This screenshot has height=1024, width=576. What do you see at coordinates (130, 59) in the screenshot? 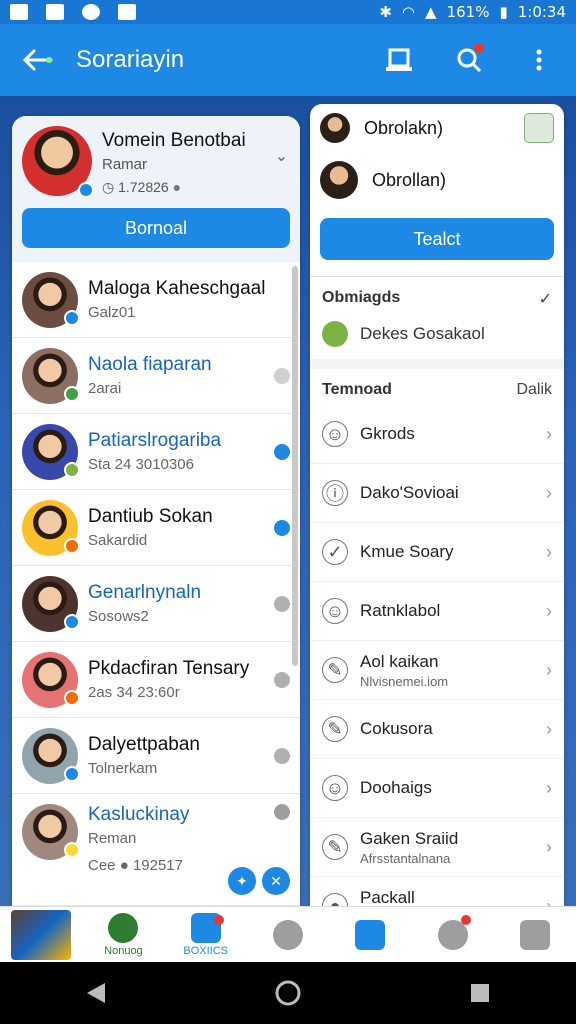
I see `page-title: Sorariayin` at bounding box center [130, 59].